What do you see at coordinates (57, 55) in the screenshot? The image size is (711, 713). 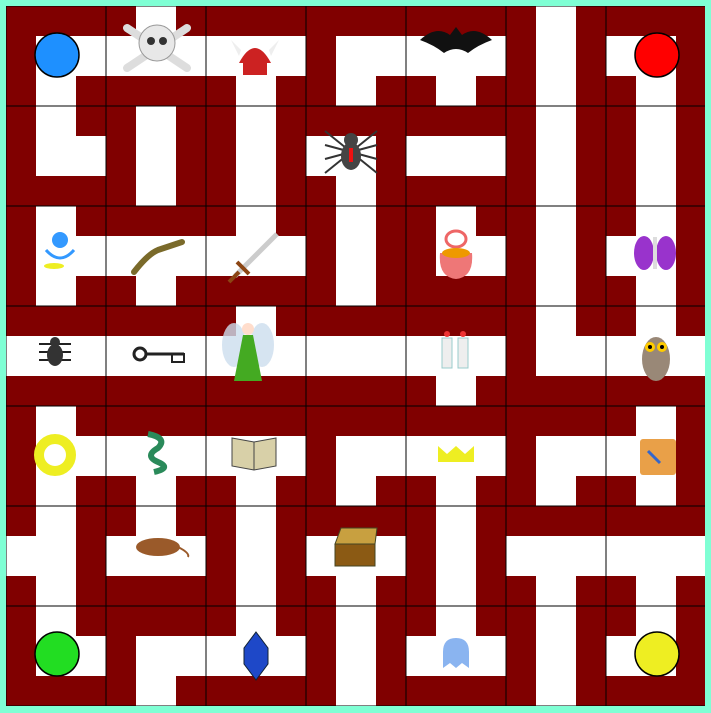 I see `player-blue-piece` at bounding box center [57, 55].